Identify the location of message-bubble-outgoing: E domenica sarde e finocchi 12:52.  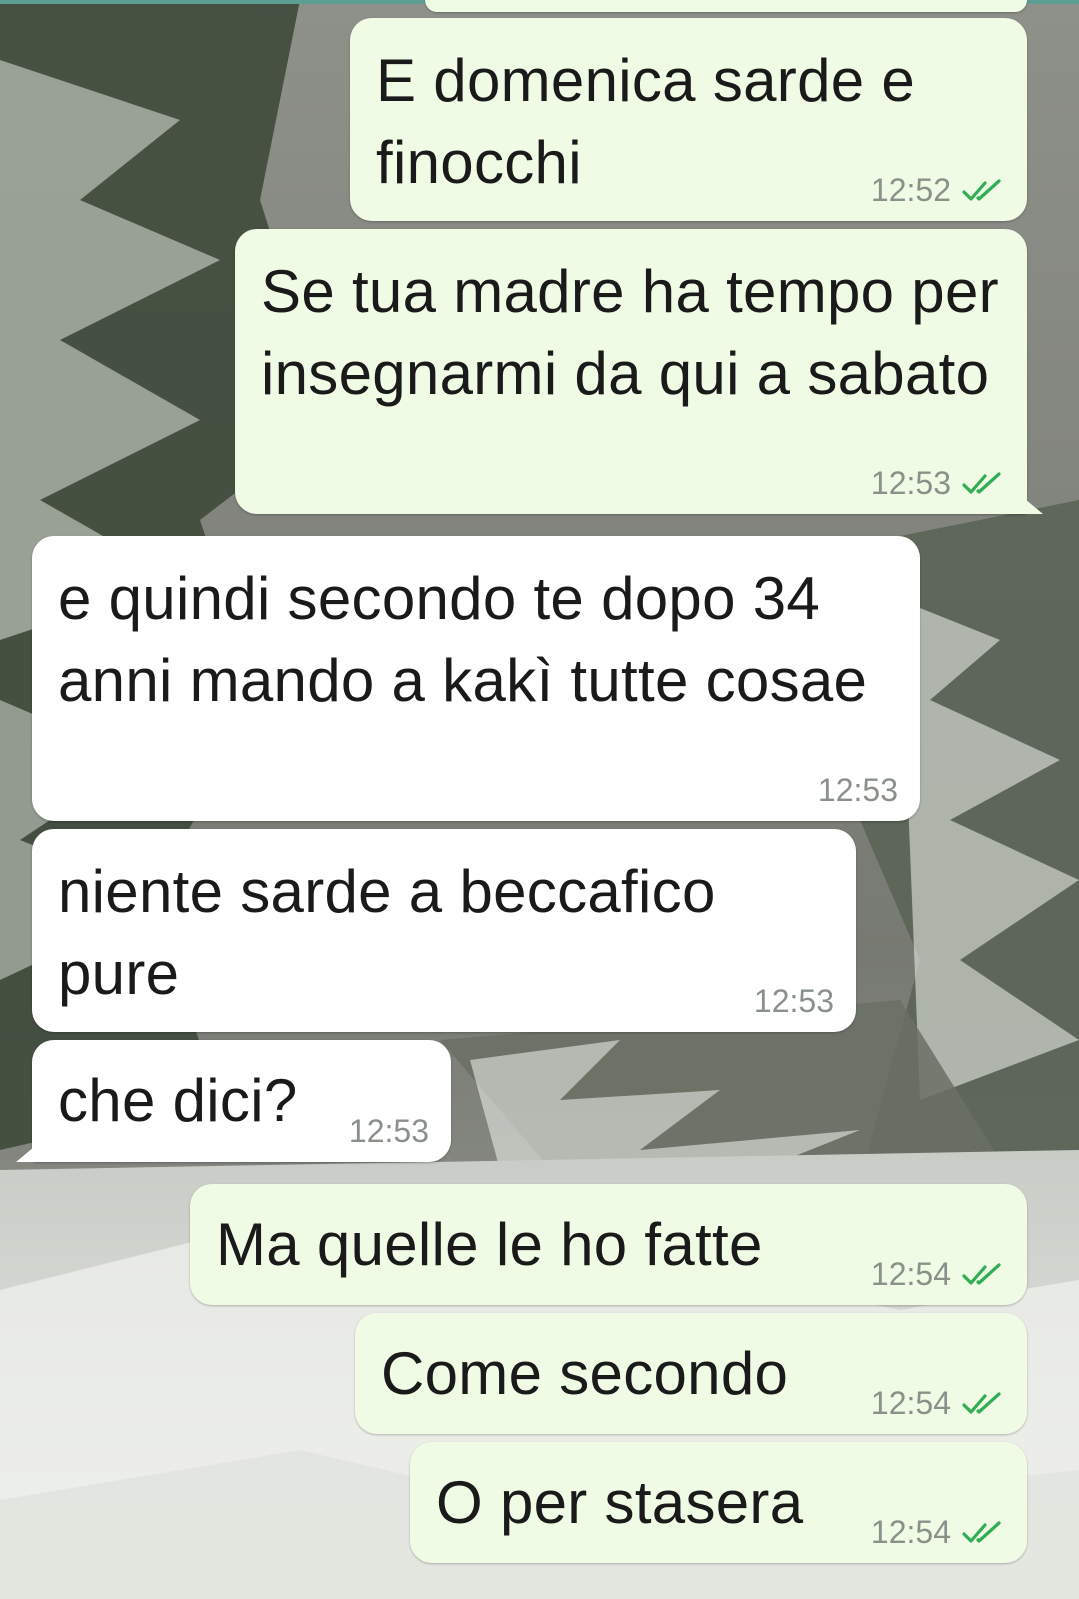
(688, 119).